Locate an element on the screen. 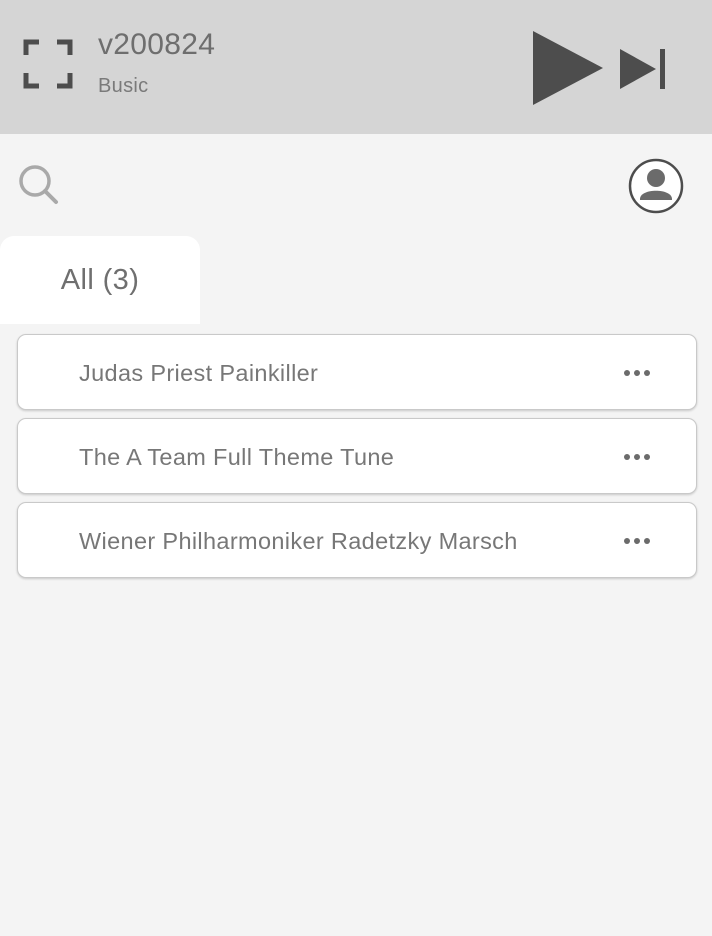 The height and width of the screenshot is (936, 712). app-subtitle: Busic is located at coordinates (123, 86).